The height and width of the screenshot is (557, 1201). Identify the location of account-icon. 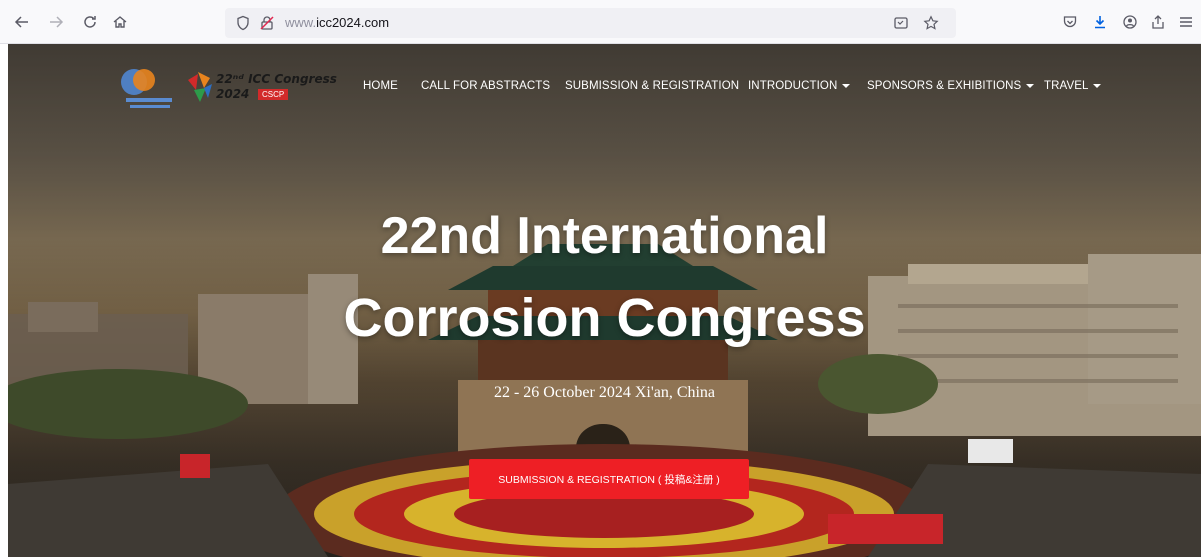
(1130, 22).